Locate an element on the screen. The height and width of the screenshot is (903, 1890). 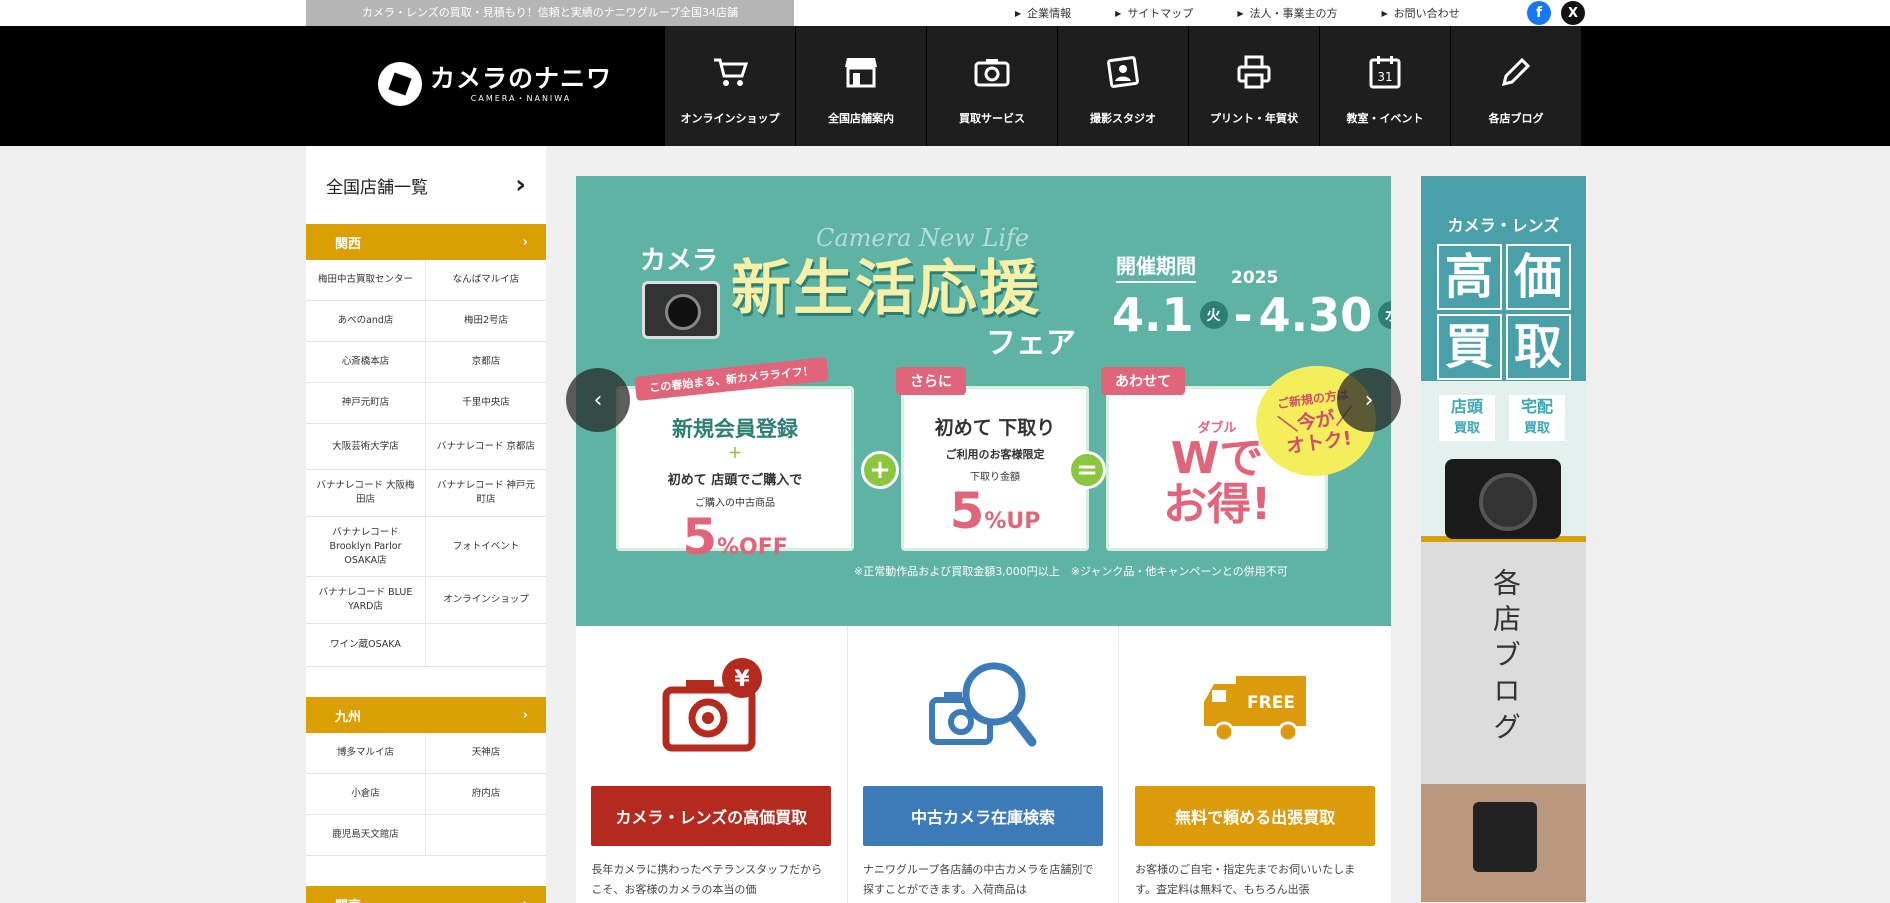
store-link: 大阪芸術大学店 is located at coordinates (366, 447).